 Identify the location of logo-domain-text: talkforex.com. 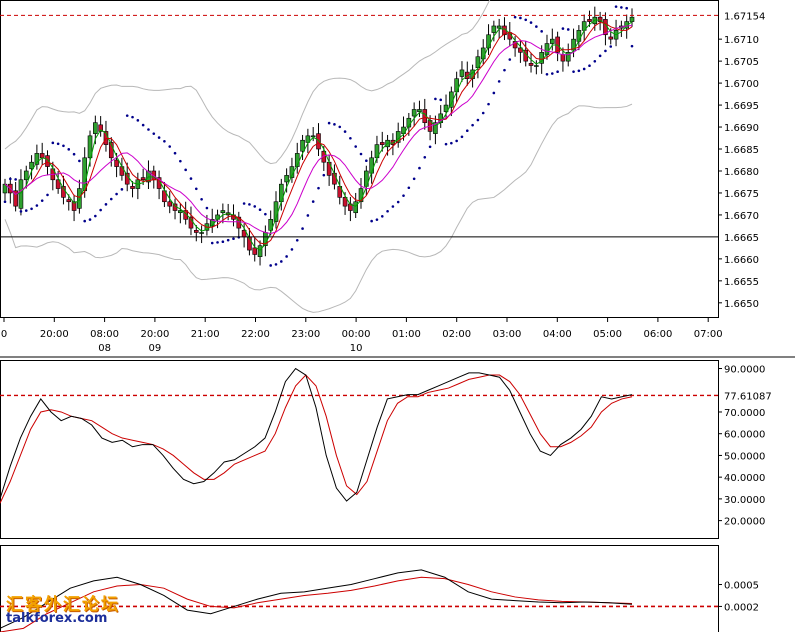
(57, 618).